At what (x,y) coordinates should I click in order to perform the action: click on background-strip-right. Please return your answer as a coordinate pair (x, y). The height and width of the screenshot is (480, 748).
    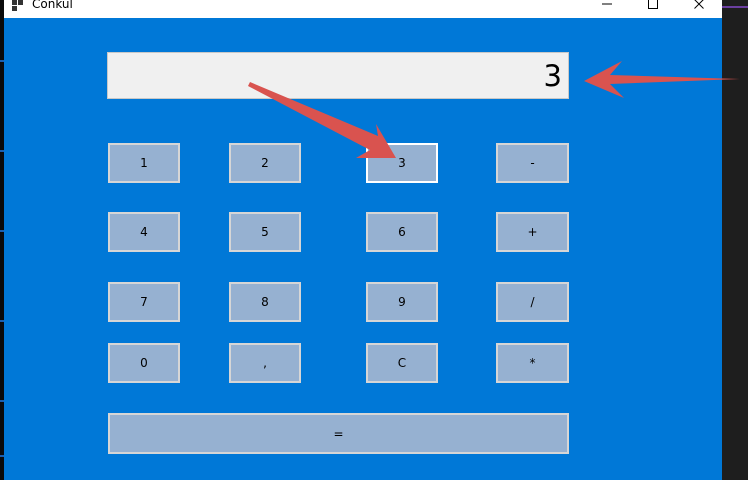
    Looking at the image, I should click on (735, 240).